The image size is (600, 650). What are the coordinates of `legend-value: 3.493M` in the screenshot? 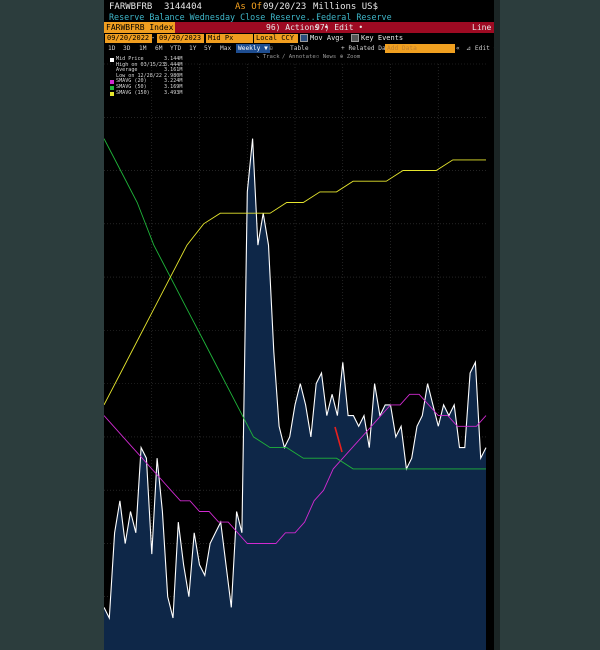 It's located at (173, 92).